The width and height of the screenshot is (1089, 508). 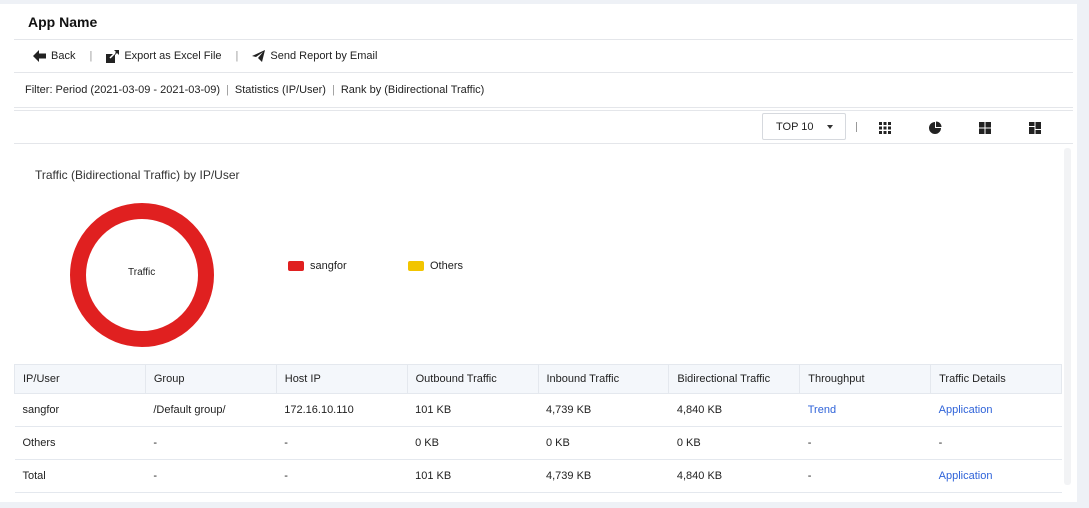 What do you see at coordinates (63, 22) in the screenshot?
I see `page-title: App Name` at bounding box center [63, 22].